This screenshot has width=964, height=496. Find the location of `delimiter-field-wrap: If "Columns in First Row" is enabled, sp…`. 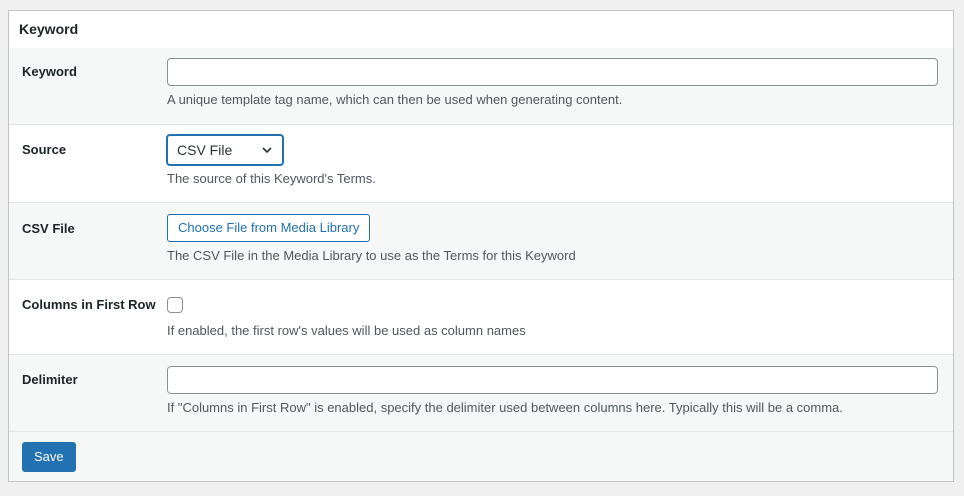

delimiter-field-wrap: If "Columns in First Row" is enabled, sp… is located at coordinates (552, 391).